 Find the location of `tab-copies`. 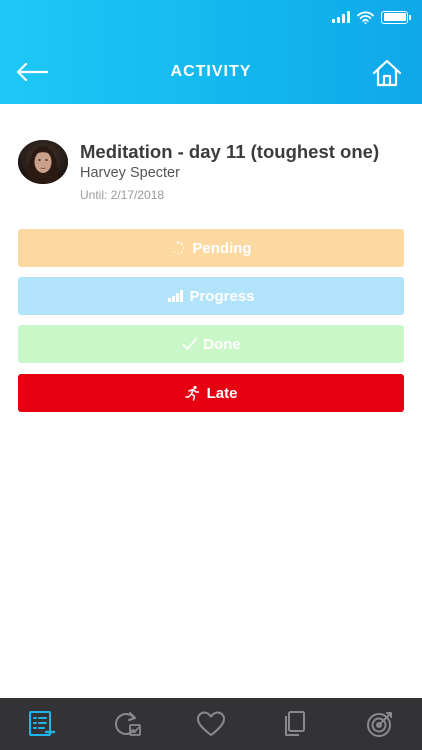

tab-copies is located at coordinates (295, 724).